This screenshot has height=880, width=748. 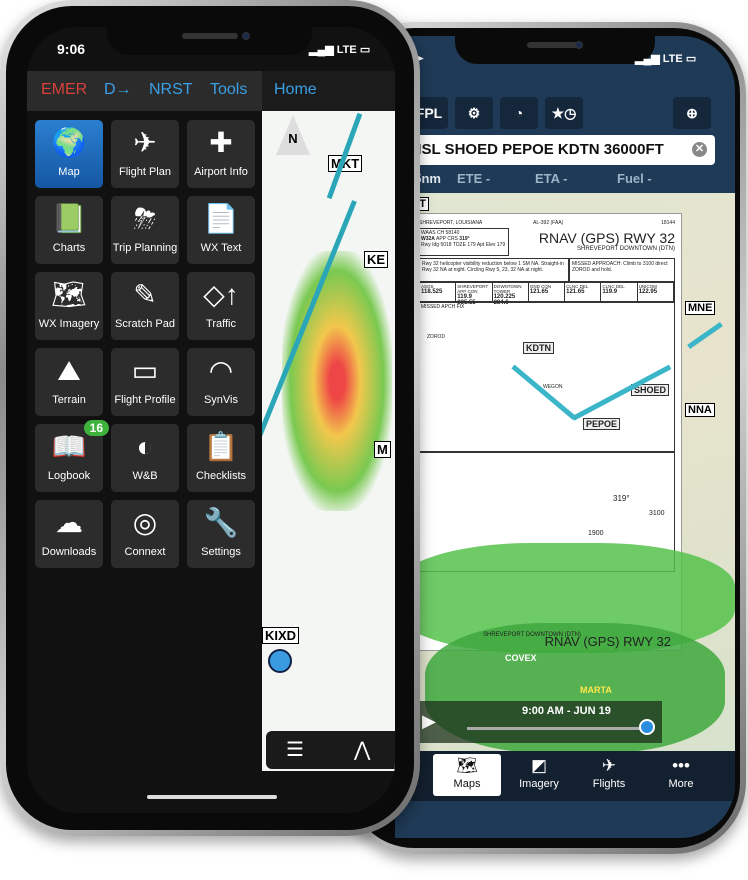 What do you see at coordinates (221, 522) in the screenshot?
I see `tile-icon: 🔧` at bounding box center [221, 522].